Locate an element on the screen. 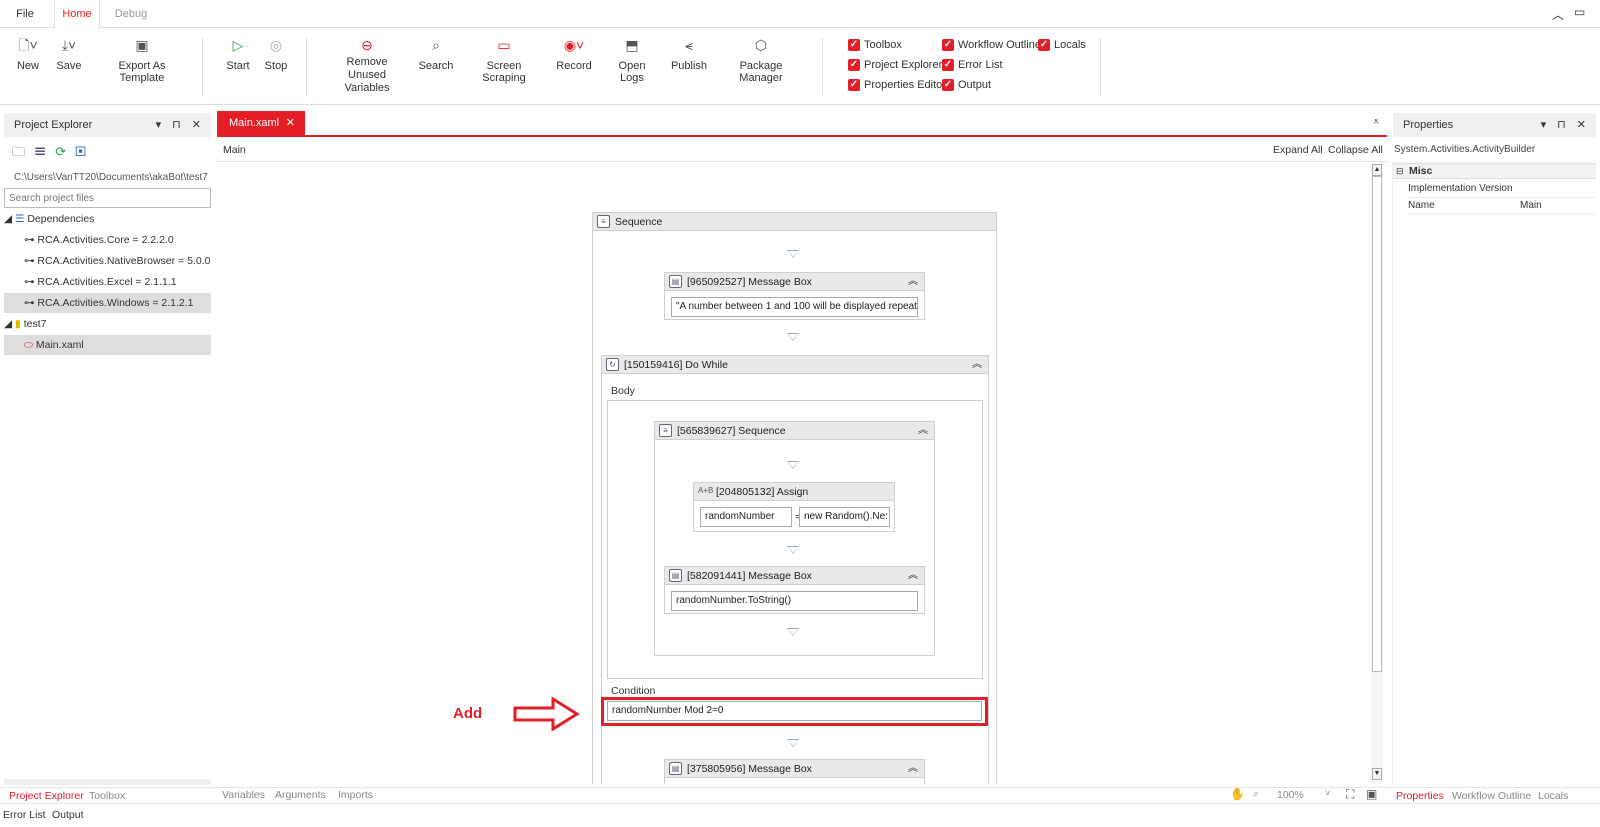 The height and width of the screenshot is (827, 1600). tab-error-list: Error List is located at coordinates (24, 815).